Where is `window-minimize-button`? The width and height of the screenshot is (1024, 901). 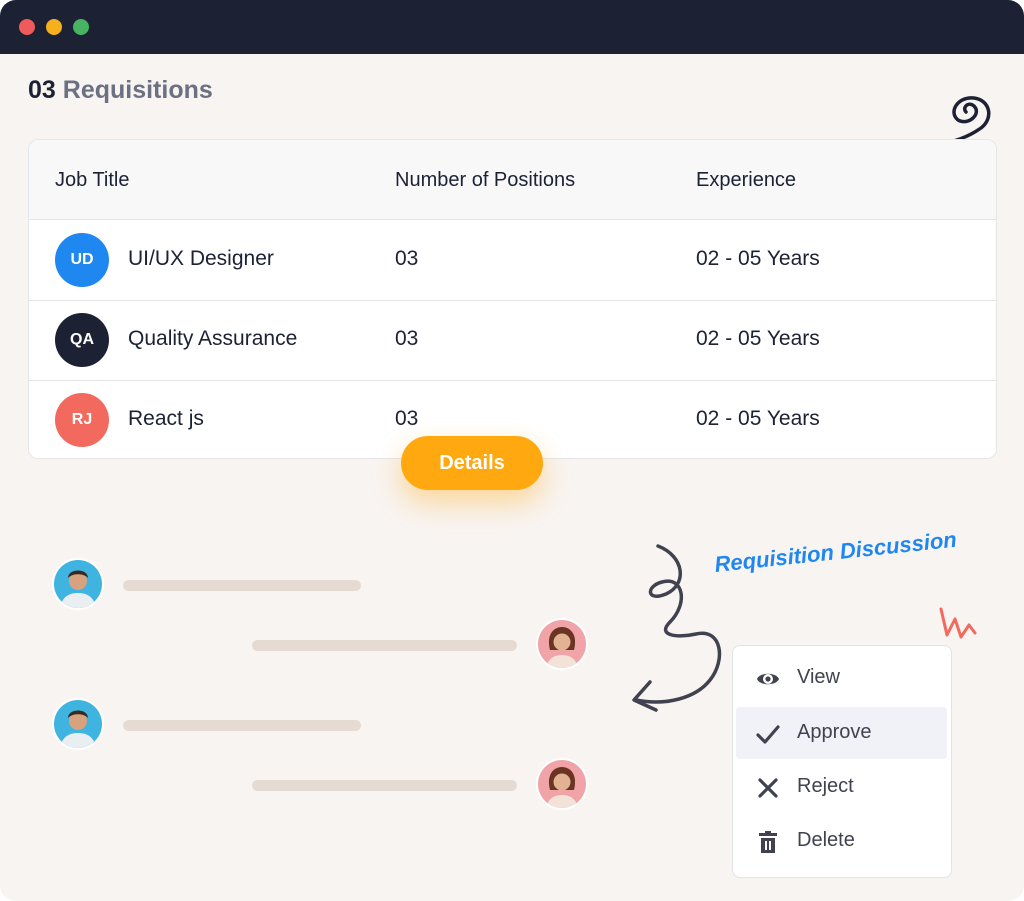 window-minimize-button is located at coordinates (54, 27).